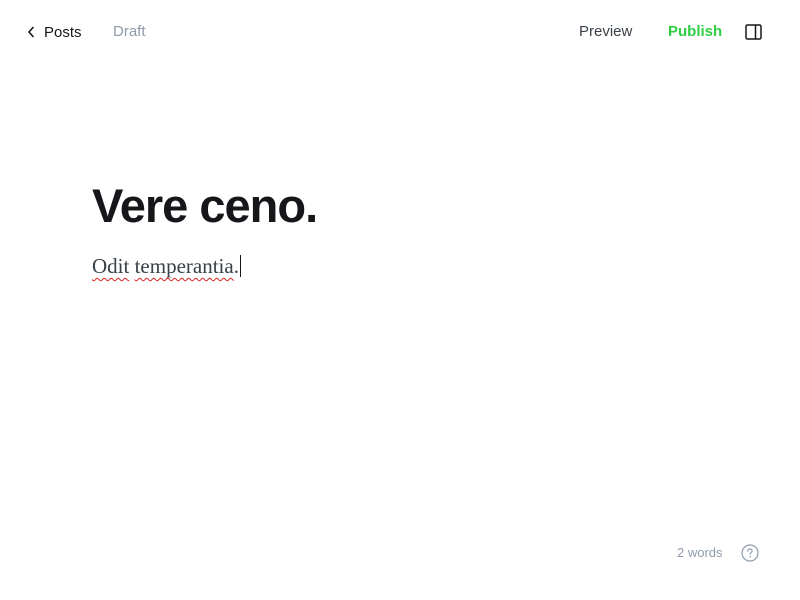 The width and height of the screenshot is (800, 600). What do you see at coordinates (240, 266) in the screenshot?
I see `text-cursor` at bounding box center [240, 266].